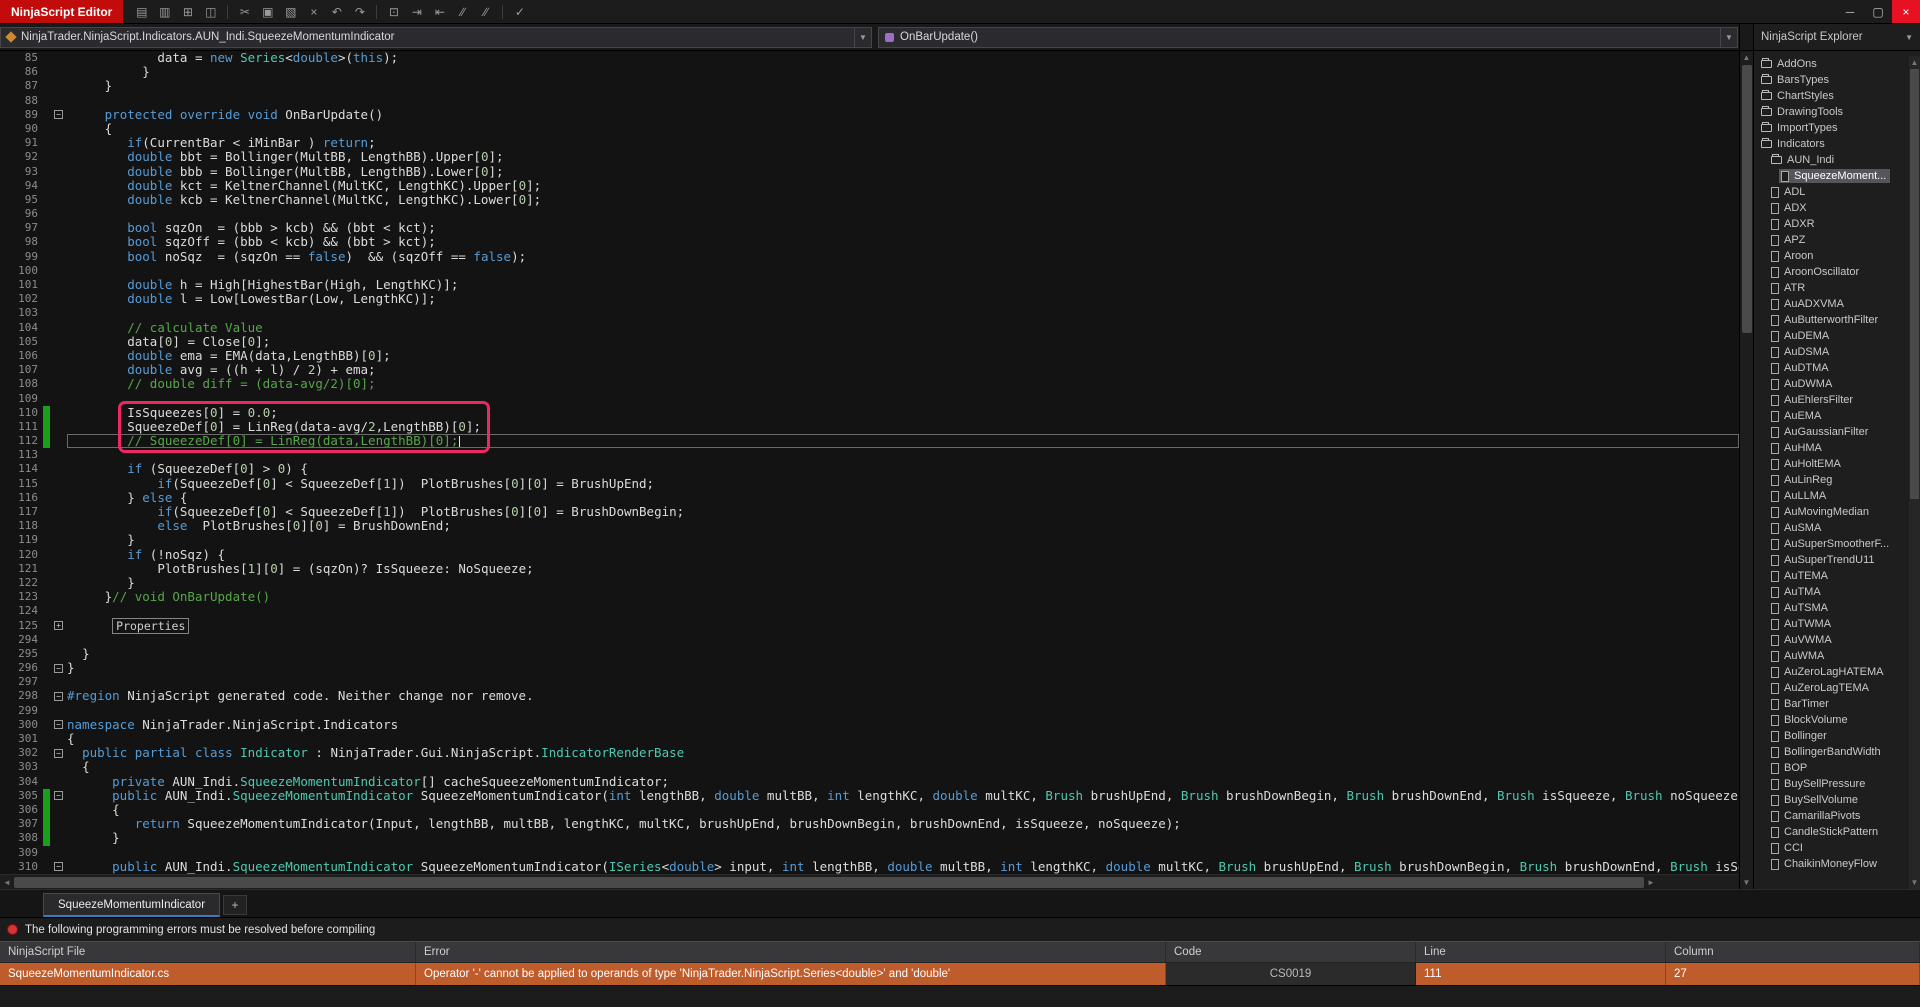 The image size is (1920, 1007). What do you see at coordinates (485, 11) in the screenshot?
I see `uncomment-selection-icon: ∕∕` at bounding box center [485, 11].